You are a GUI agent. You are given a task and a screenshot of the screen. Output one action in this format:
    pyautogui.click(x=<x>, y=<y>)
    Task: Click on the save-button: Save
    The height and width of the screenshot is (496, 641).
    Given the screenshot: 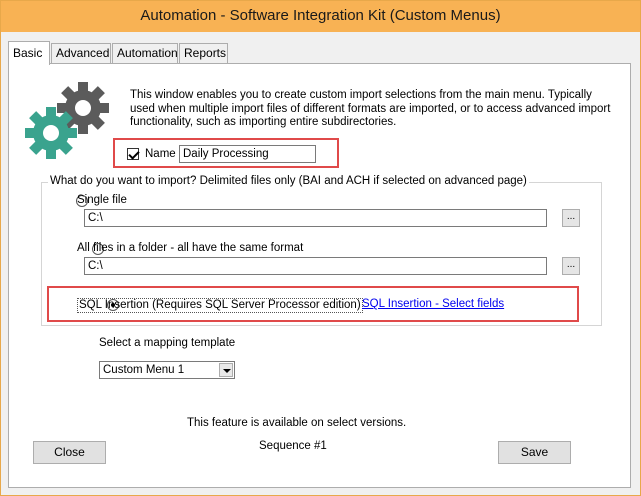 What is the action you would take?
    pyautogui.click(x=534, y=452)
    